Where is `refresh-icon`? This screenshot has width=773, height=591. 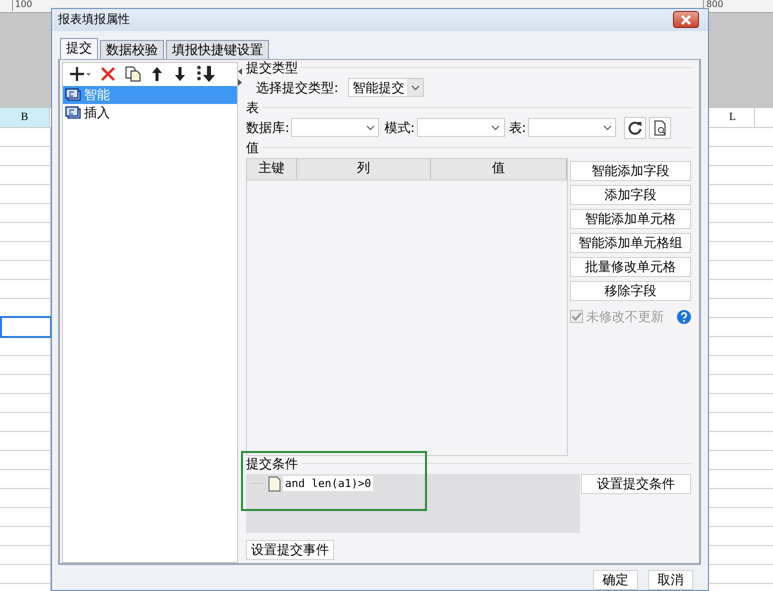 refresh-icon is located at coordinates (635, 127).